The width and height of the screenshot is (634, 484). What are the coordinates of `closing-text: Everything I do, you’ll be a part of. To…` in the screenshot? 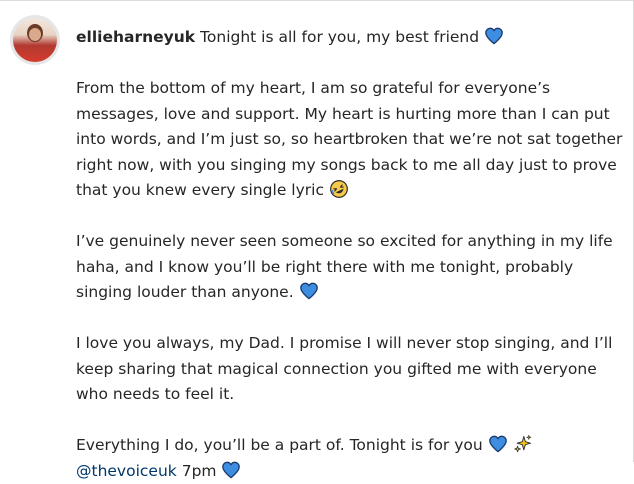 It's located at (279, 445).